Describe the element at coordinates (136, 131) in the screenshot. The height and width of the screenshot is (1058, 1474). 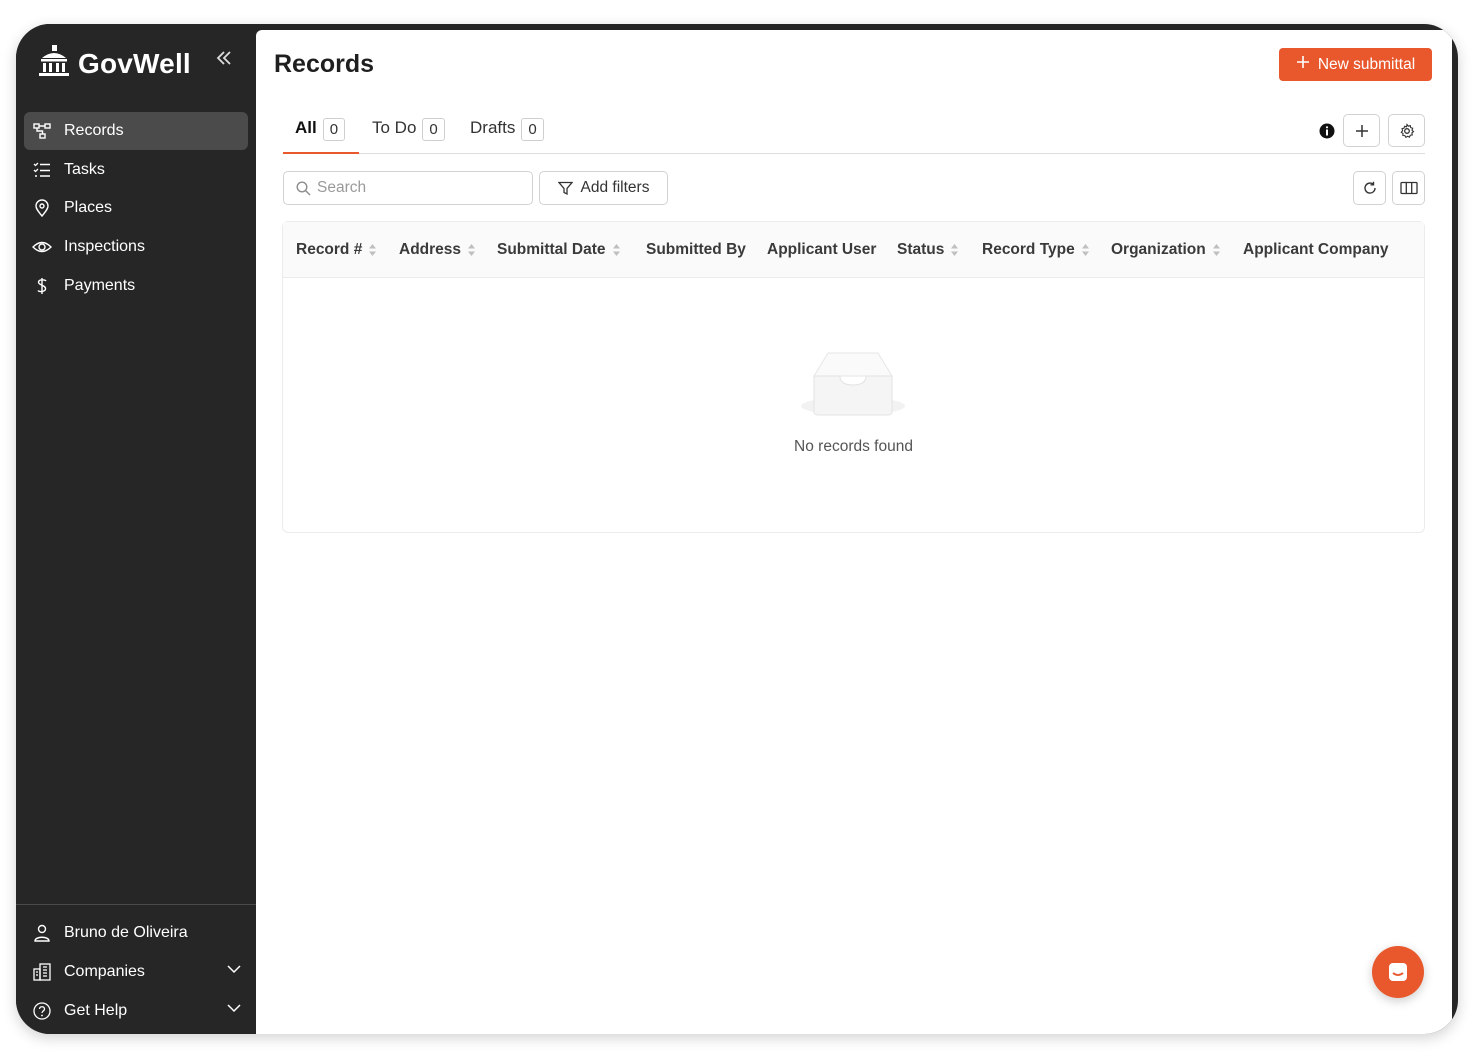
I see `sidebar-item-records: Records` at that location.